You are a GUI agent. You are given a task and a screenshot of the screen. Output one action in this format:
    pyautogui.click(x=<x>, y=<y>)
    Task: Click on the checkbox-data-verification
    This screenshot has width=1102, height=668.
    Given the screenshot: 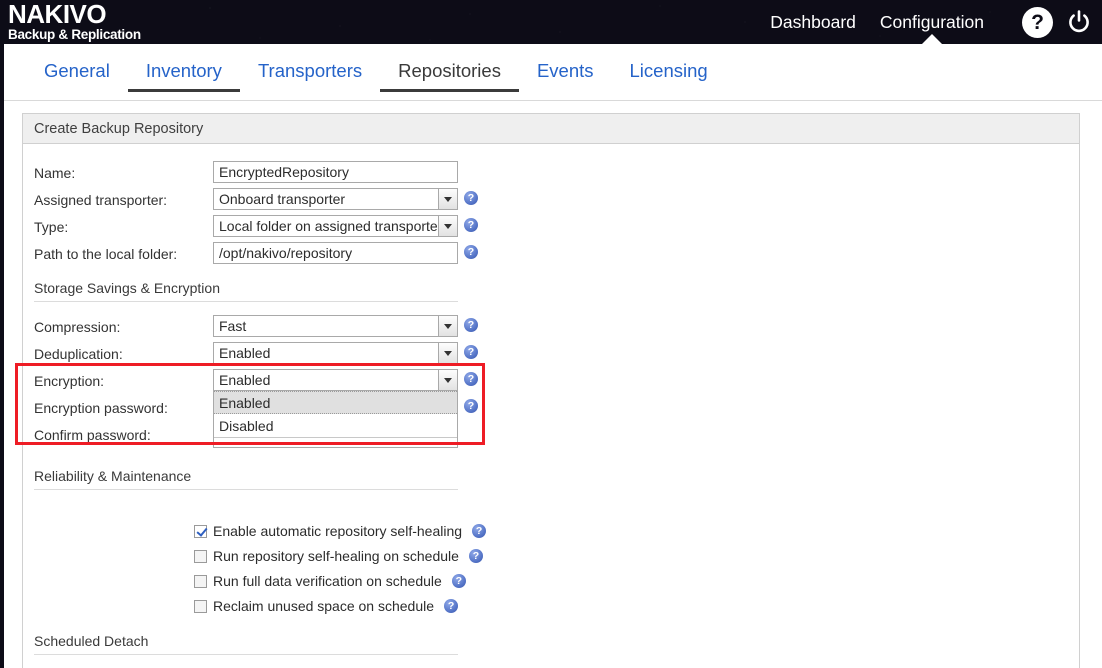 What is the action you would take?
    pyautogui.click(x=200, y=581)
    